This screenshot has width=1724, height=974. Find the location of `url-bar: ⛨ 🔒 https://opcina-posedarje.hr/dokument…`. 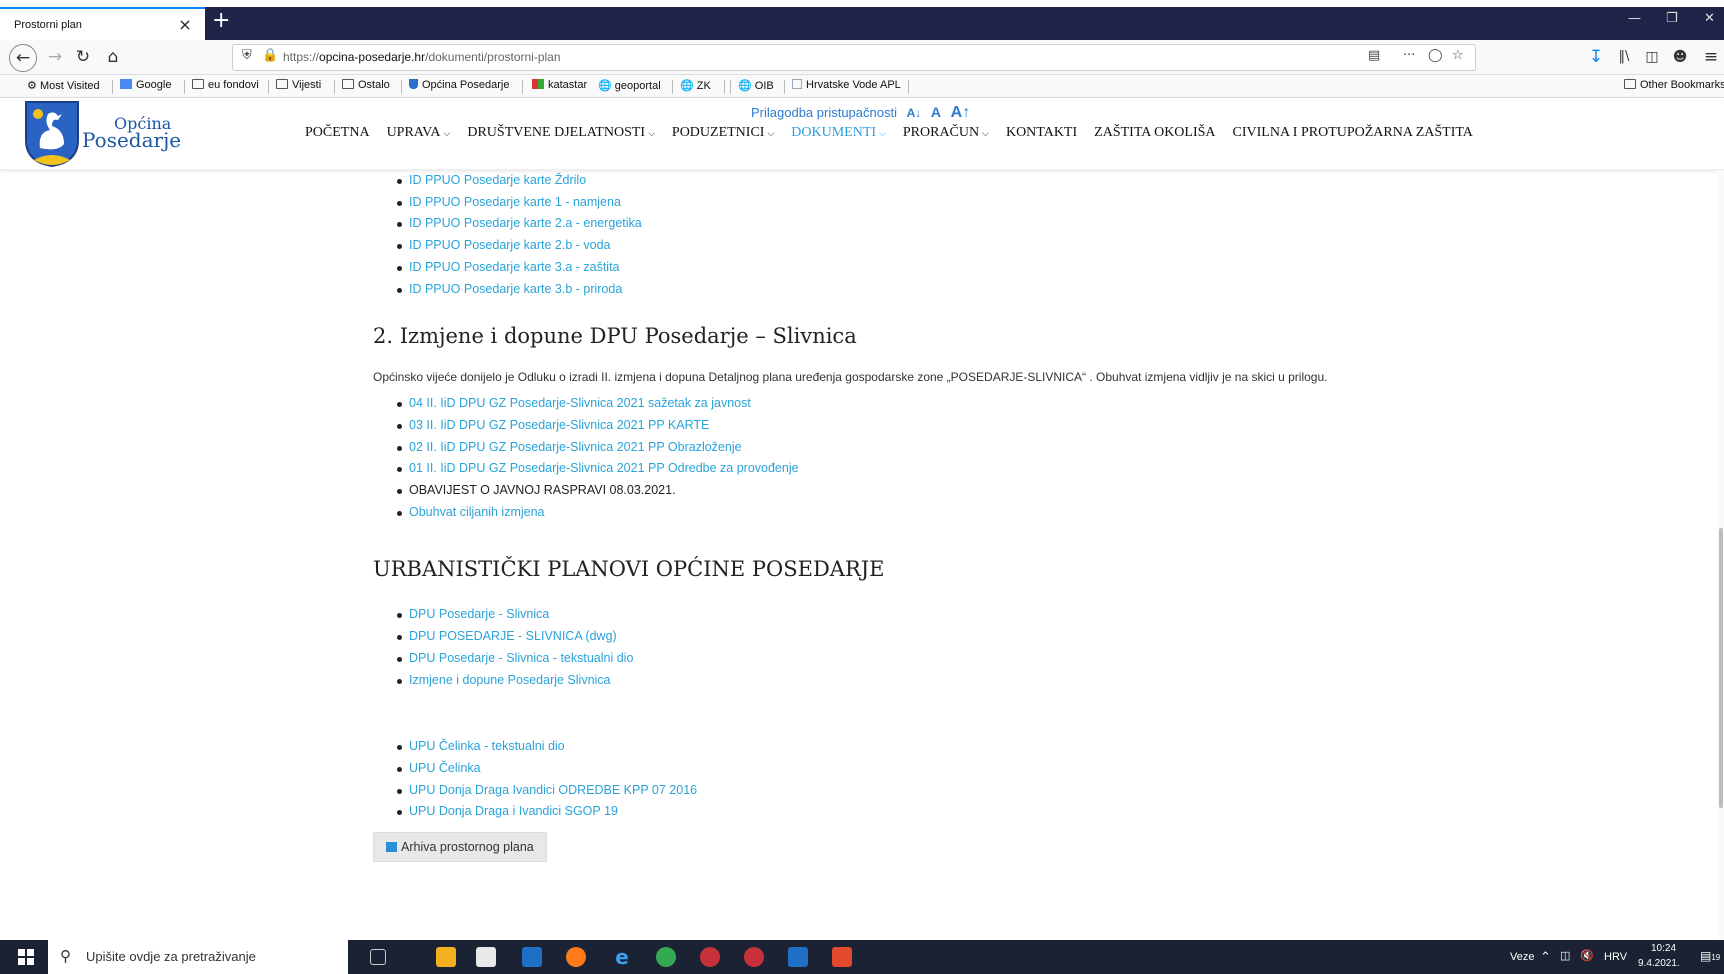

url-bar: ⛨ 🔒 https://opcina-posedarje.hr/dokument… is located at coordinates (854, 57).